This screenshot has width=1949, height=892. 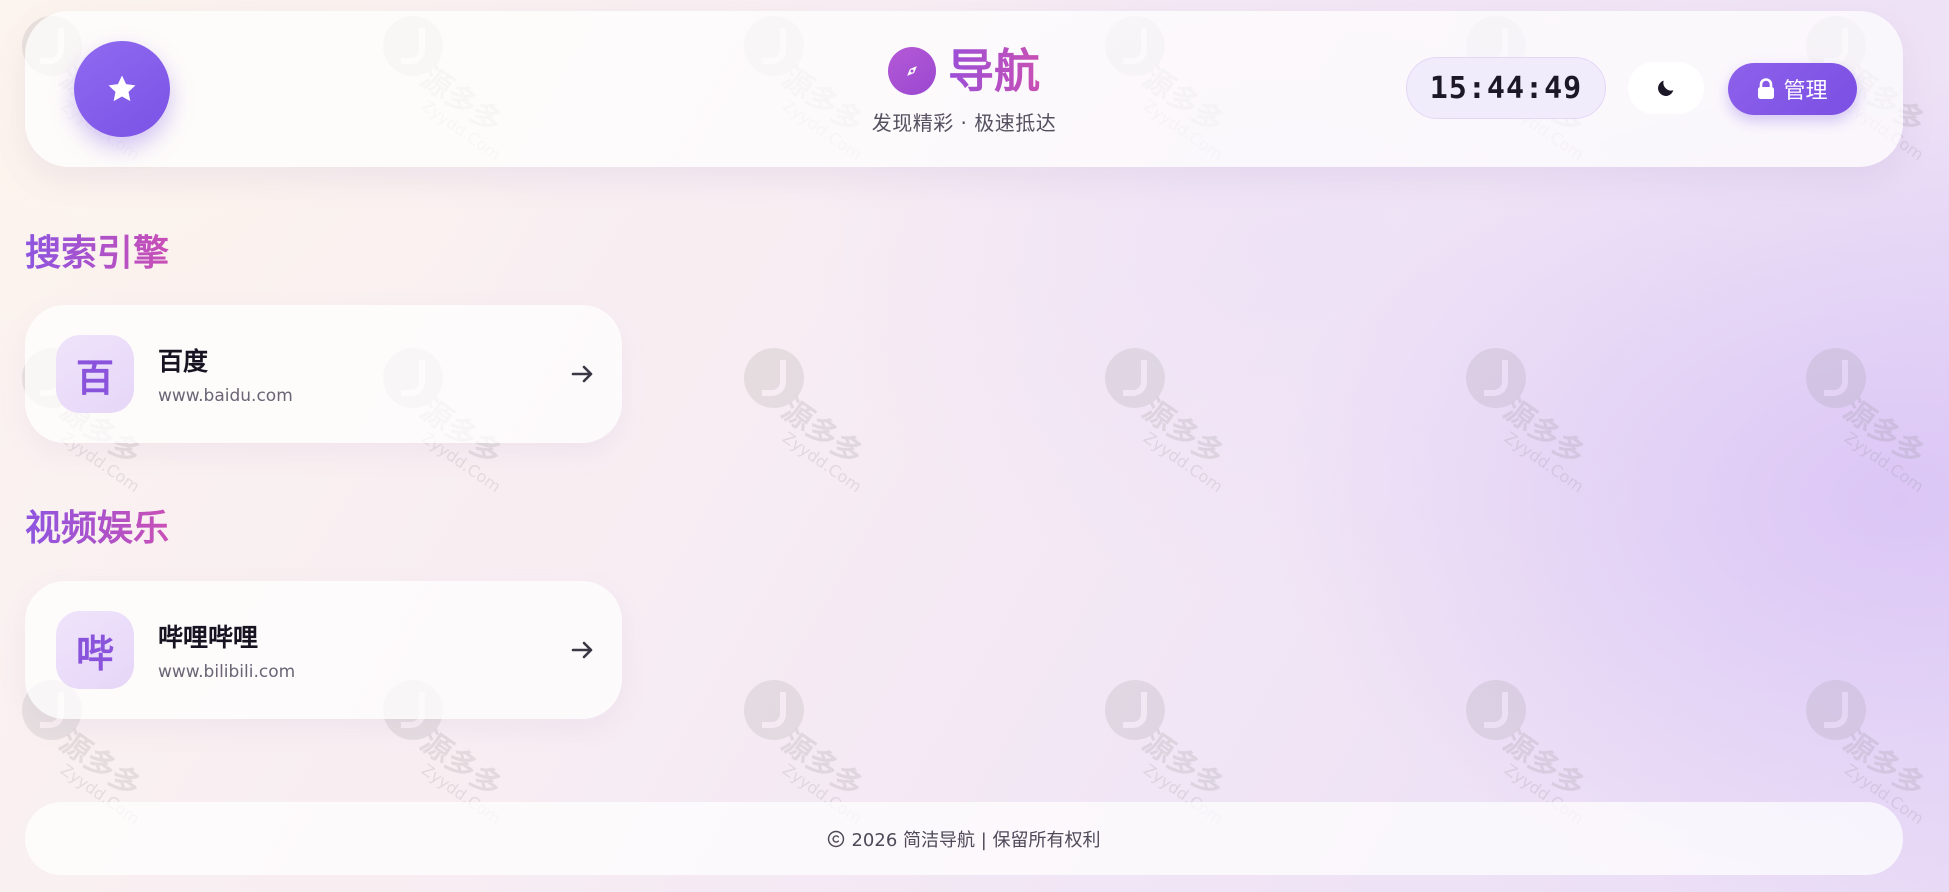 I want to click on moon-icon, so click(x=1666, y=88).